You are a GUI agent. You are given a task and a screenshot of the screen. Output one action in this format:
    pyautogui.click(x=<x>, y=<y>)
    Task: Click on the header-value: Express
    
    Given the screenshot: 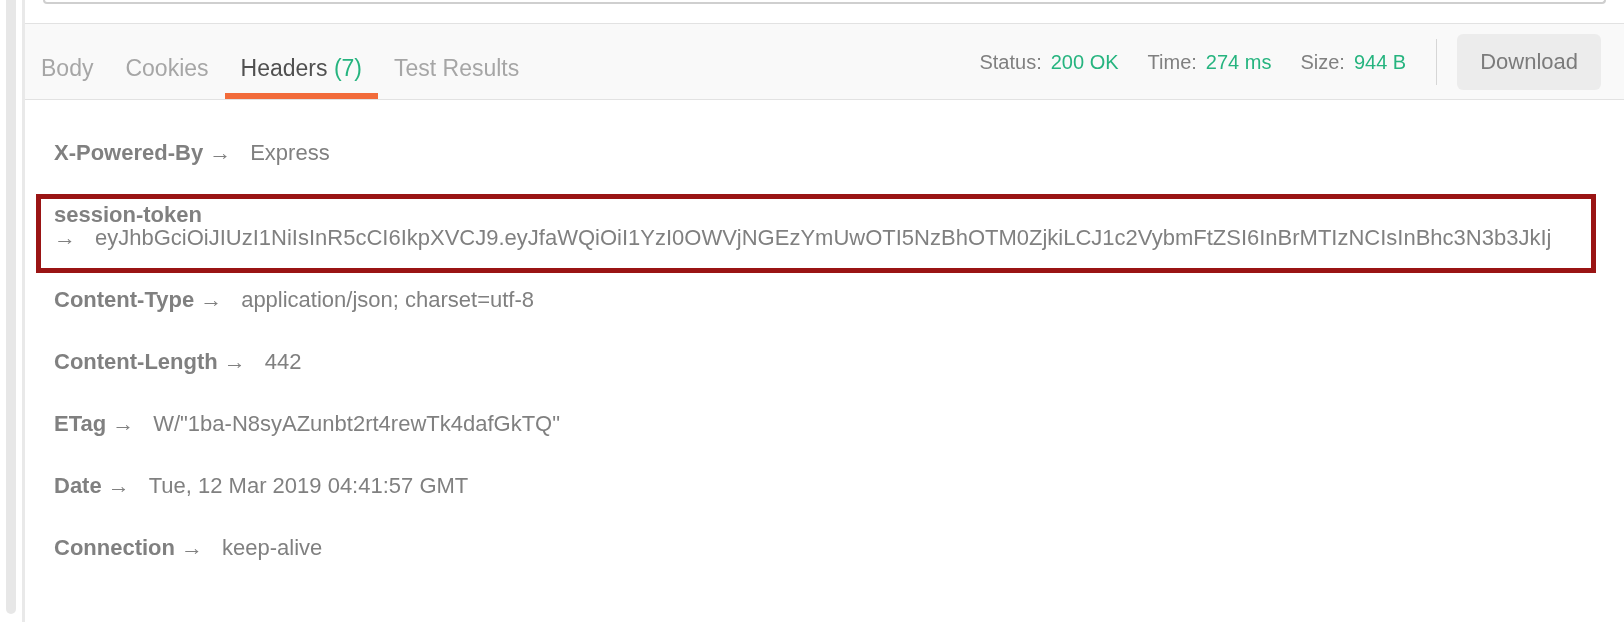 What is the action you would take?
    pyautogui.click(x=290, y=152)
    